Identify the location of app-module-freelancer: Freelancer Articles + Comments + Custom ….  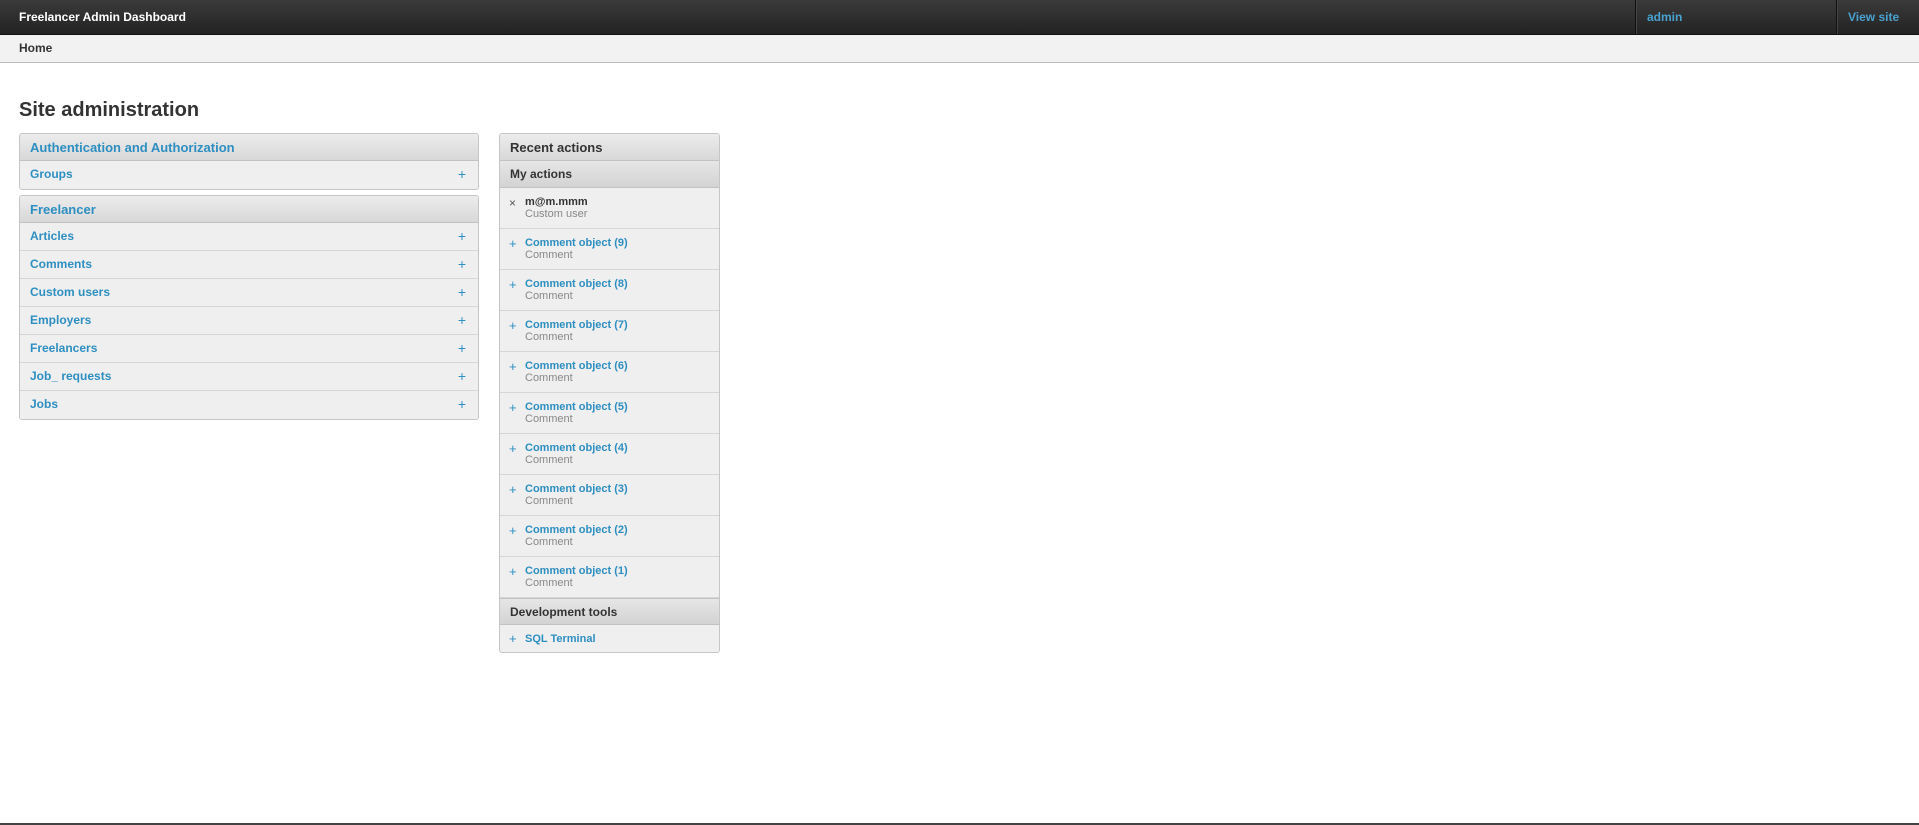
(249, 307).